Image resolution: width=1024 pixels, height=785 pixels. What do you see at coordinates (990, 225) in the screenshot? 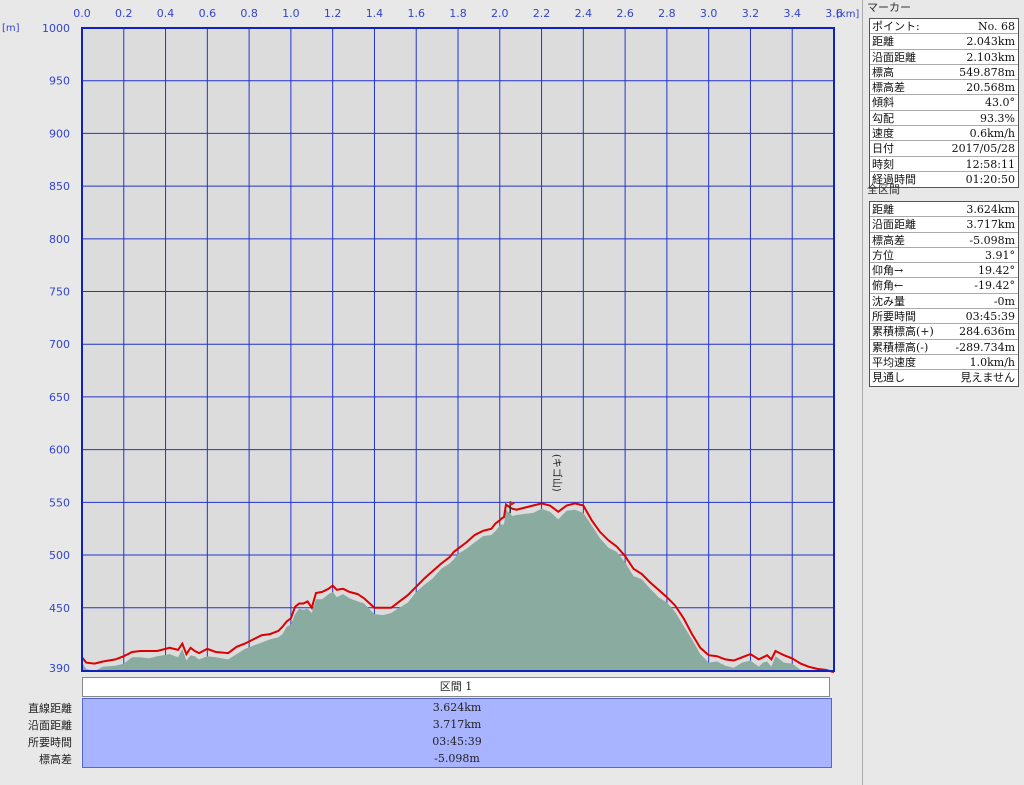
I see `whole-info-value: 3.717km` at bounding box center [990, 225].